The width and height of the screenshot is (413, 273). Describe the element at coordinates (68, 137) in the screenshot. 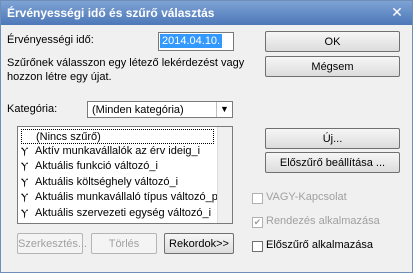

I see `list-item-label: (Nincs szűrő)` at that location.